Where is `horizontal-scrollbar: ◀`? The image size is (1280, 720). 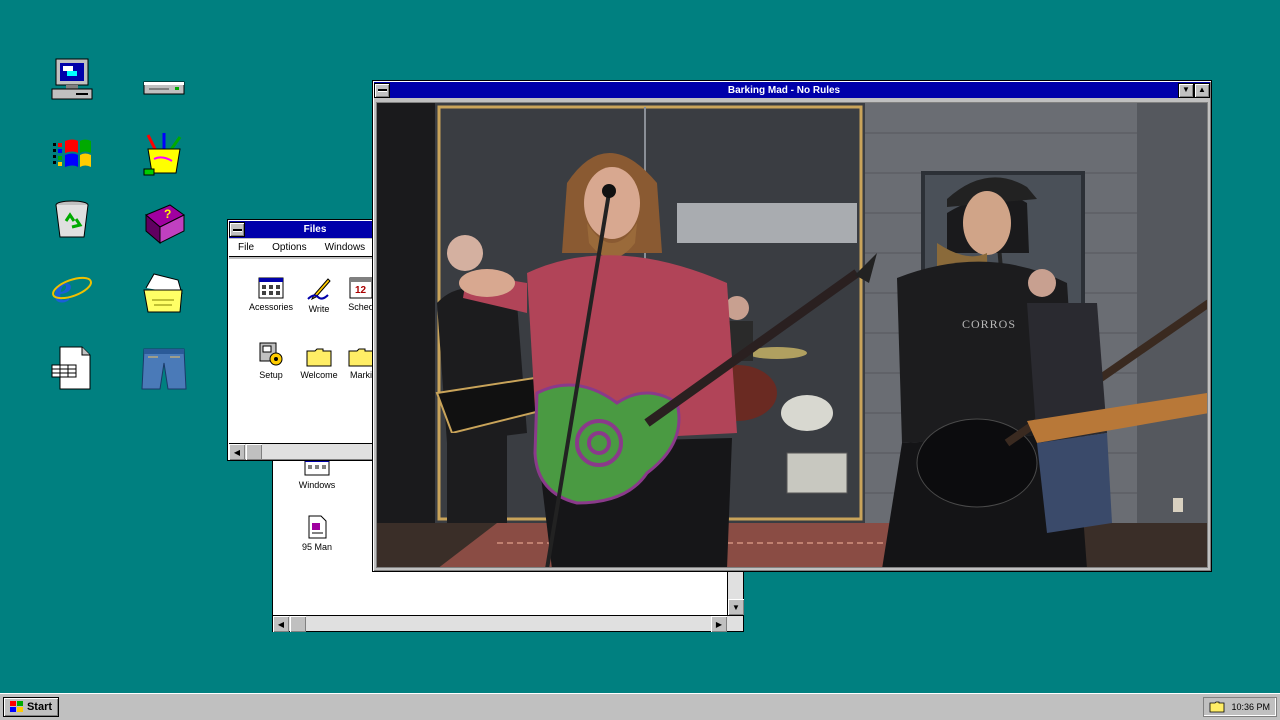 horizontal-scrollbar: ◀ is located at coordinates (307, 451).